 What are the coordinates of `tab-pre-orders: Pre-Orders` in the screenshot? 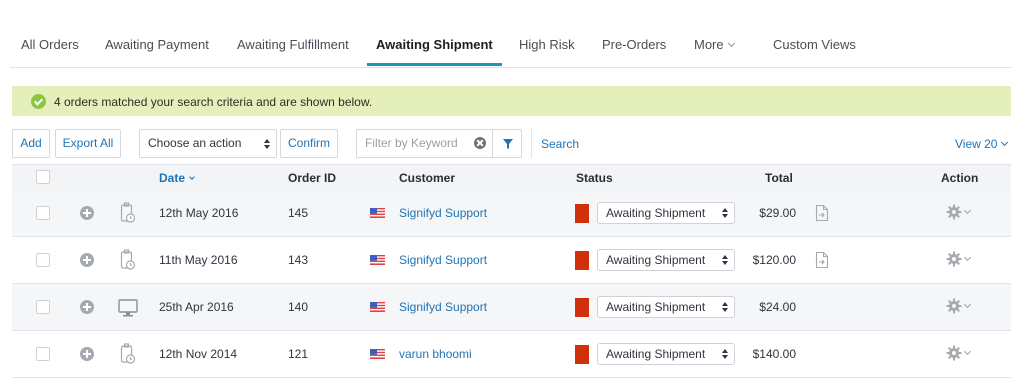 It's located at (634, 44).